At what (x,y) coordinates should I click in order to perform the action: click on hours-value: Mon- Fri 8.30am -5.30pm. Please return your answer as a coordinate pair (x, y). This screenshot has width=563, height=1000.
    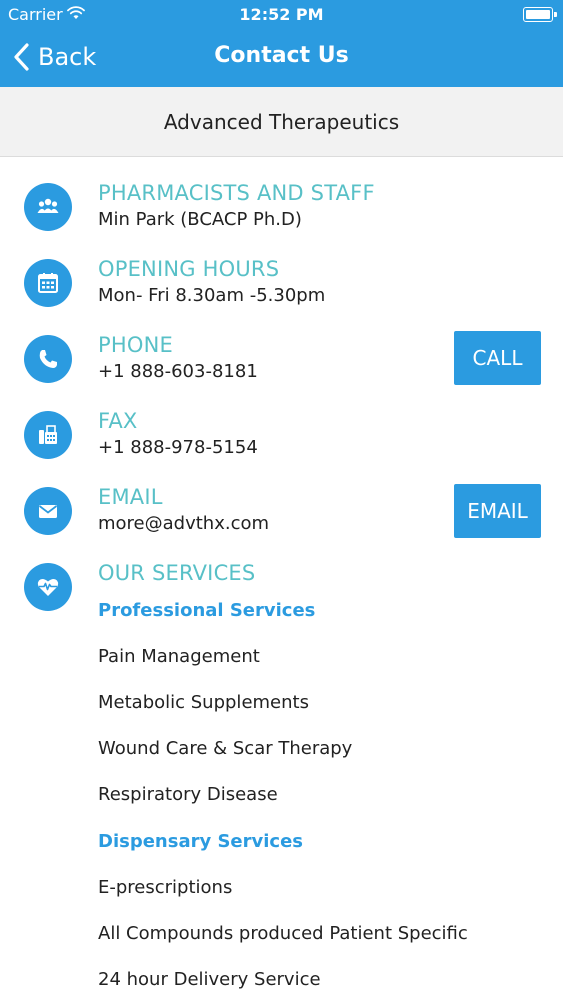
    Looking at the image, I should click on (212, 295).